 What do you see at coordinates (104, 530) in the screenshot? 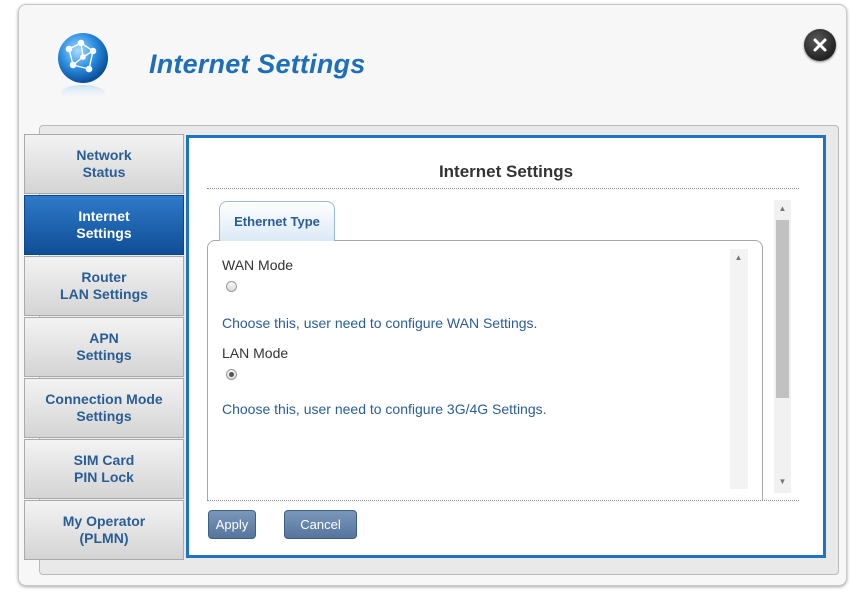
I see `sidebar-item-my-operator: My Operator (PLMN)` at bounding box center [104, 530].